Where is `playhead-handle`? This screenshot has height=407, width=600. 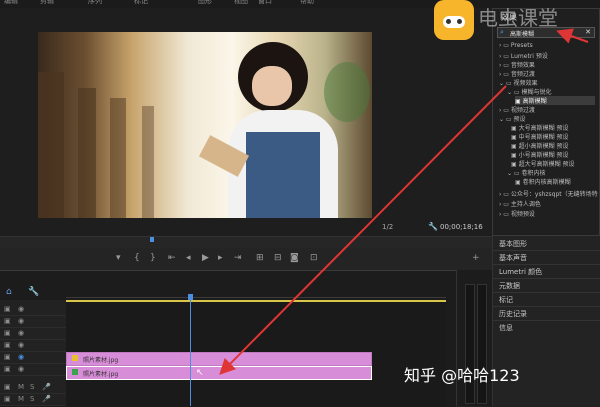
playhead-handle is located at coordinates (190, 297).